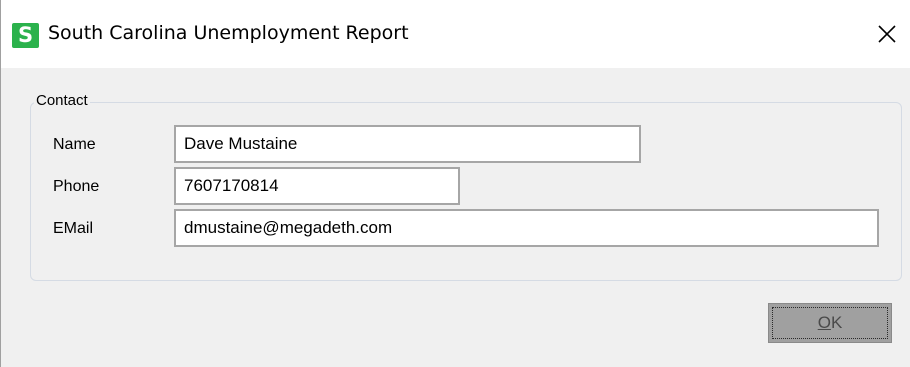  What do you see at coordinates (317, 186) in the screenshot?
I see `phone-field` at bounding box center [317, 186].